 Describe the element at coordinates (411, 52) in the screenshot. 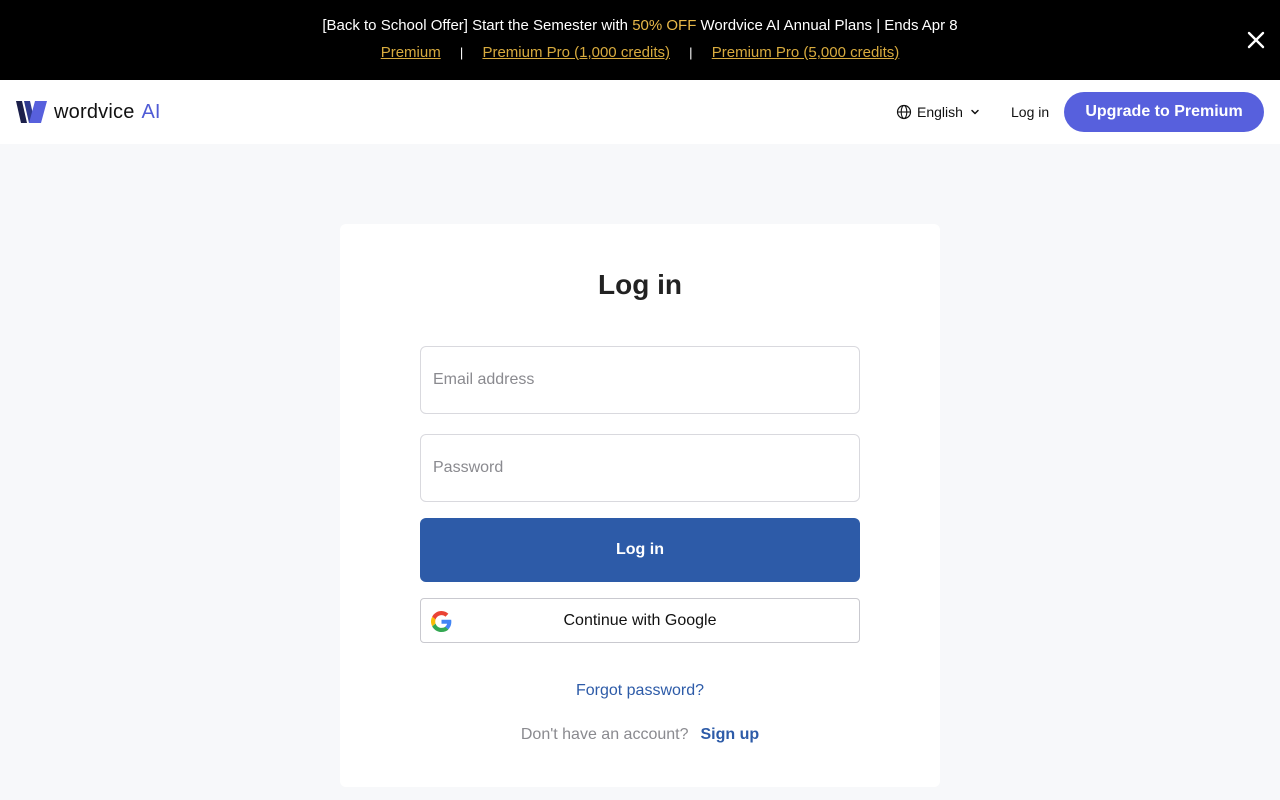

I see `promo-link-premium: Premium` at that location.